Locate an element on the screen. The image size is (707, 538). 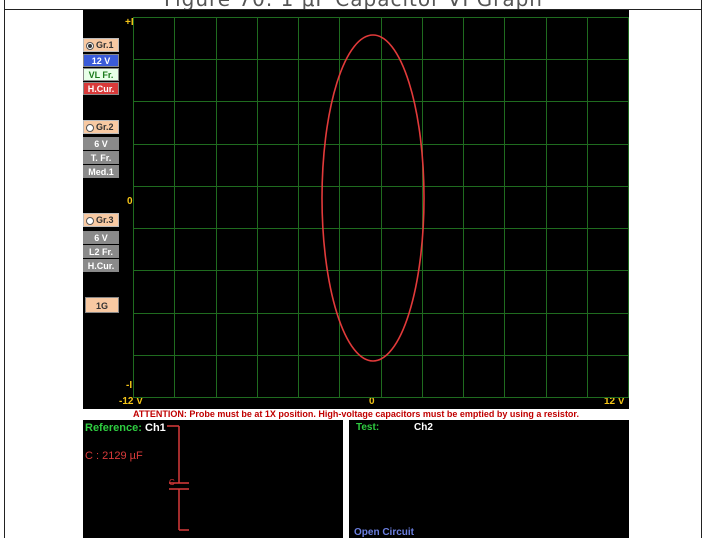
group3-radio: Gr.3 is located at coordinates (101, 220).